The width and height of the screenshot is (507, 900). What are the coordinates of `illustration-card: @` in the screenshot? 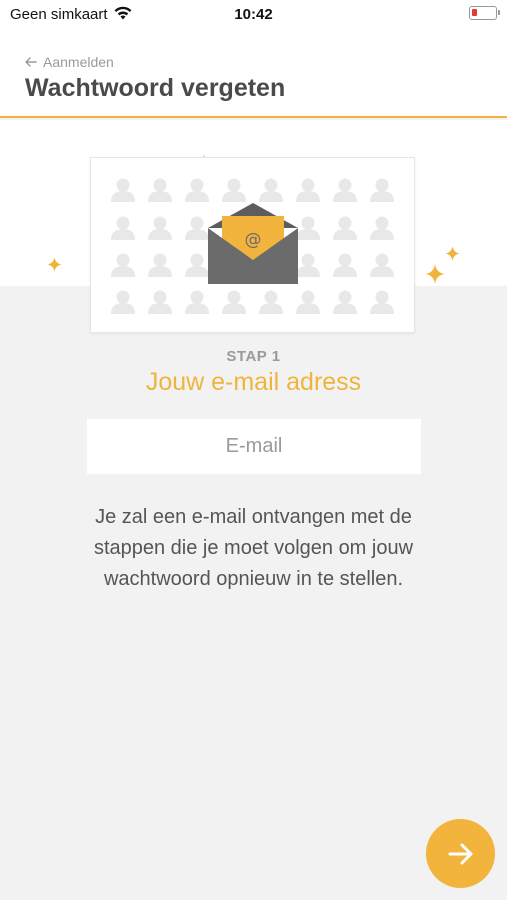 It's located at (252, 245).